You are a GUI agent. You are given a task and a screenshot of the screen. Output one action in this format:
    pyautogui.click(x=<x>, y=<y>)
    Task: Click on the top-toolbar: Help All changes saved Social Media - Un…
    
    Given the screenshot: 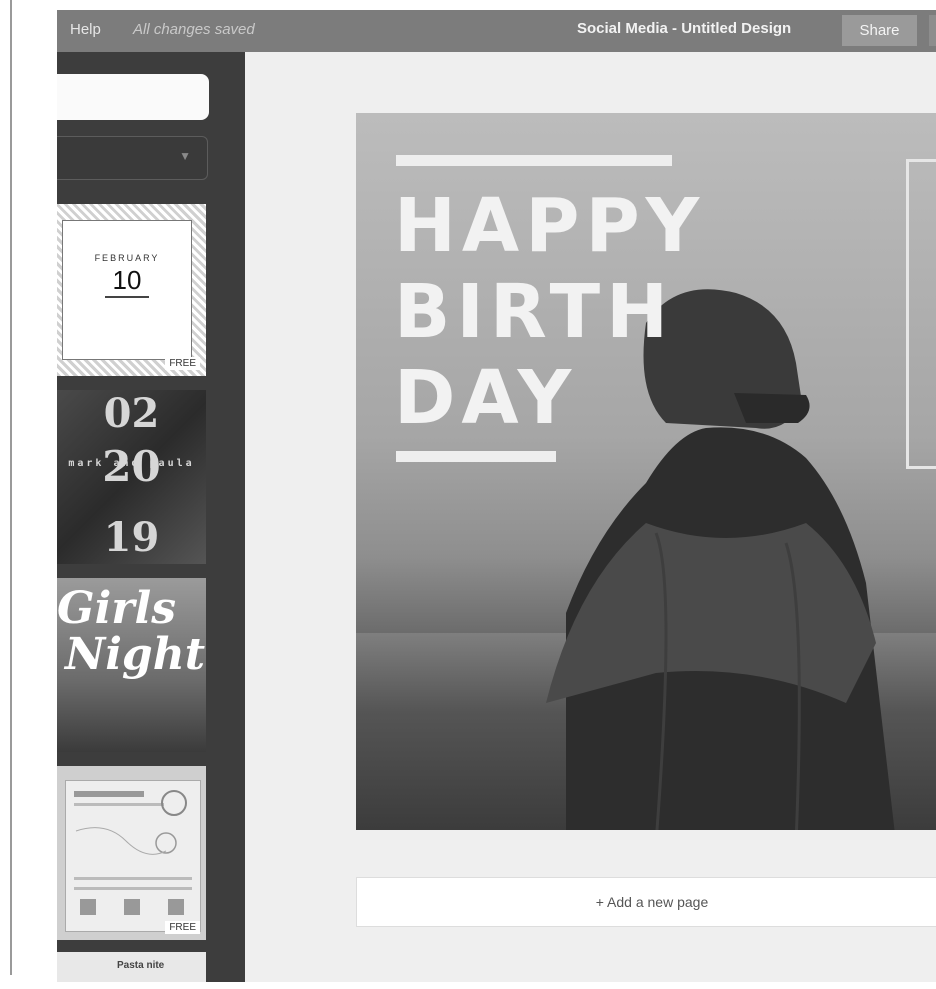 What is the action you would take?
    pyautogui.click(x=496, y=31)
    